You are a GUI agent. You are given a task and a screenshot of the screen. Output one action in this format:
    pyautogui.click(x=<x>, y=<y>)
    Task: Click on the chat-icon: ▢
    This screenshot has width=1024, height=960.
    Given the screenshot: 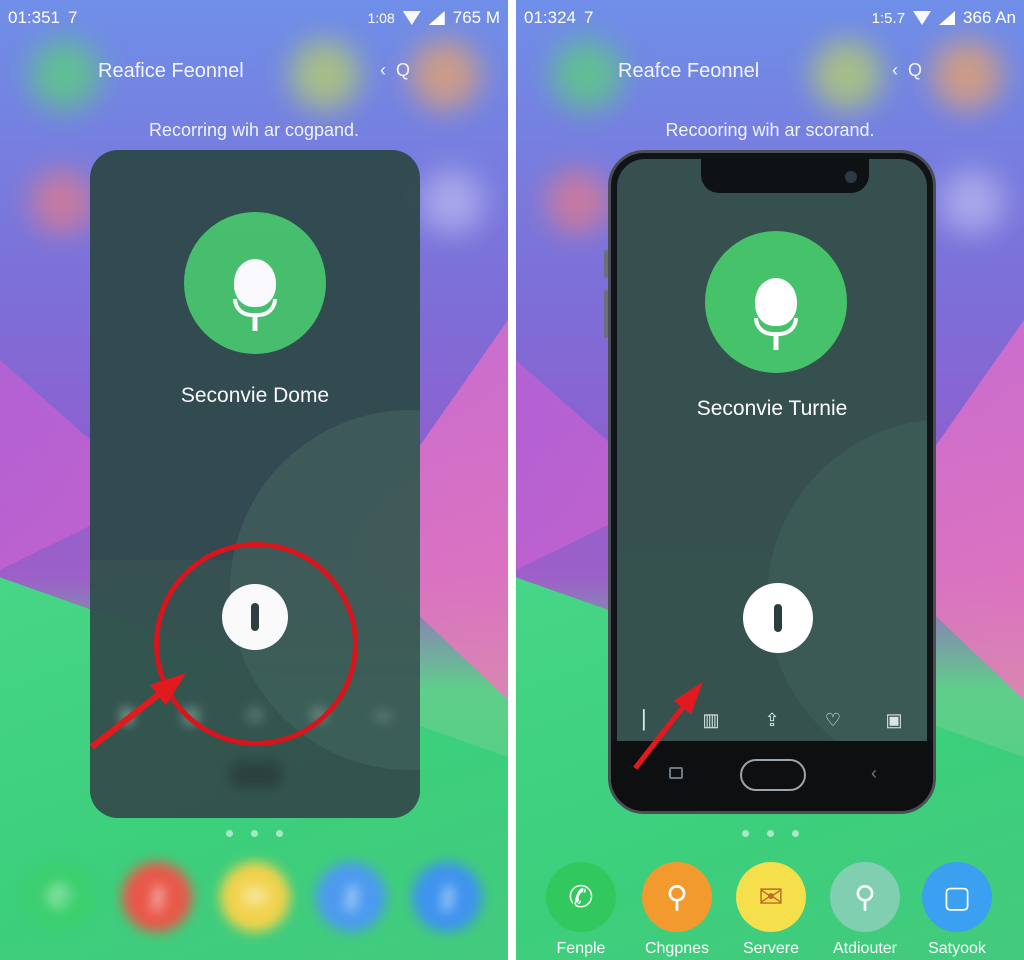 What is the action you would take?
    pyautogui.click(x=957, y=897)
    